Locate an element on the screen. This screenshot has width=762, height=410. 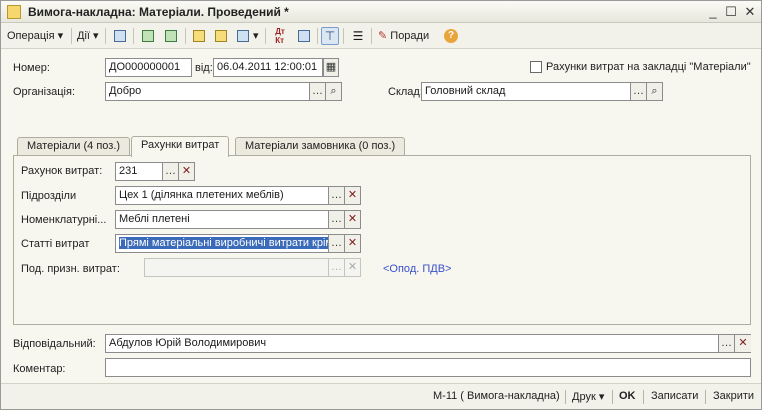
cost-account-label: Рахунок витрат: is located at coordinates (62, 171).